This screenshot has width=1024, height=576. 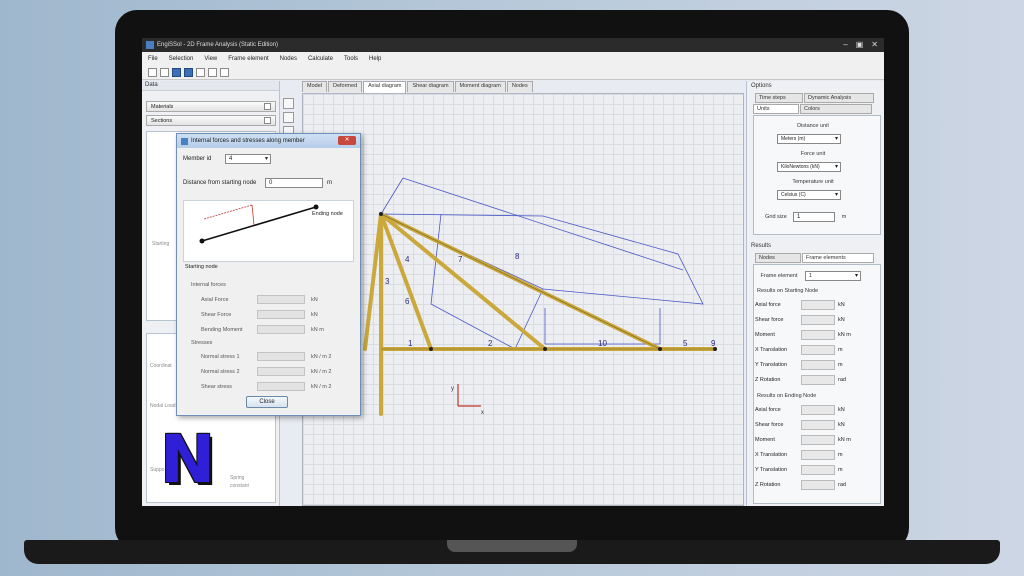 What do you see at coordinates (216, 386) in the screenshot?
I see `stress-label: Shear stress` at bounding box center [216, 386].